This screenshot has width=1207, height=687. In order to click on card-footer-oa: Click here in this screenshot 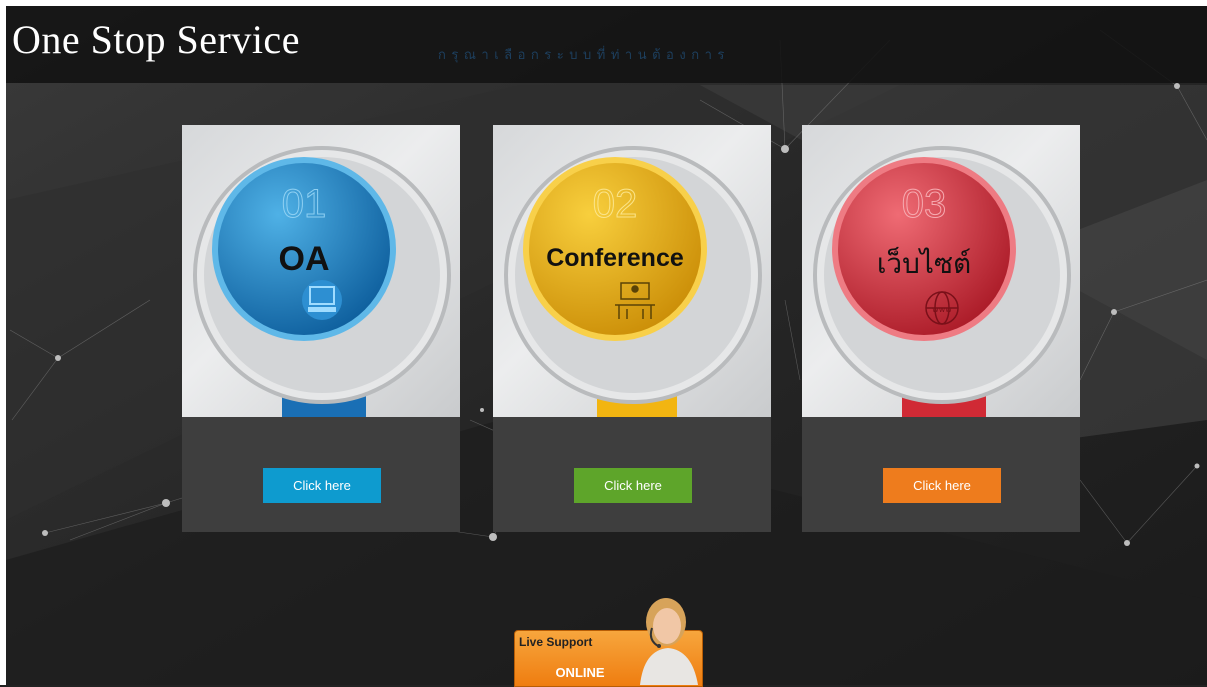, I will do `click(321, 474)`.